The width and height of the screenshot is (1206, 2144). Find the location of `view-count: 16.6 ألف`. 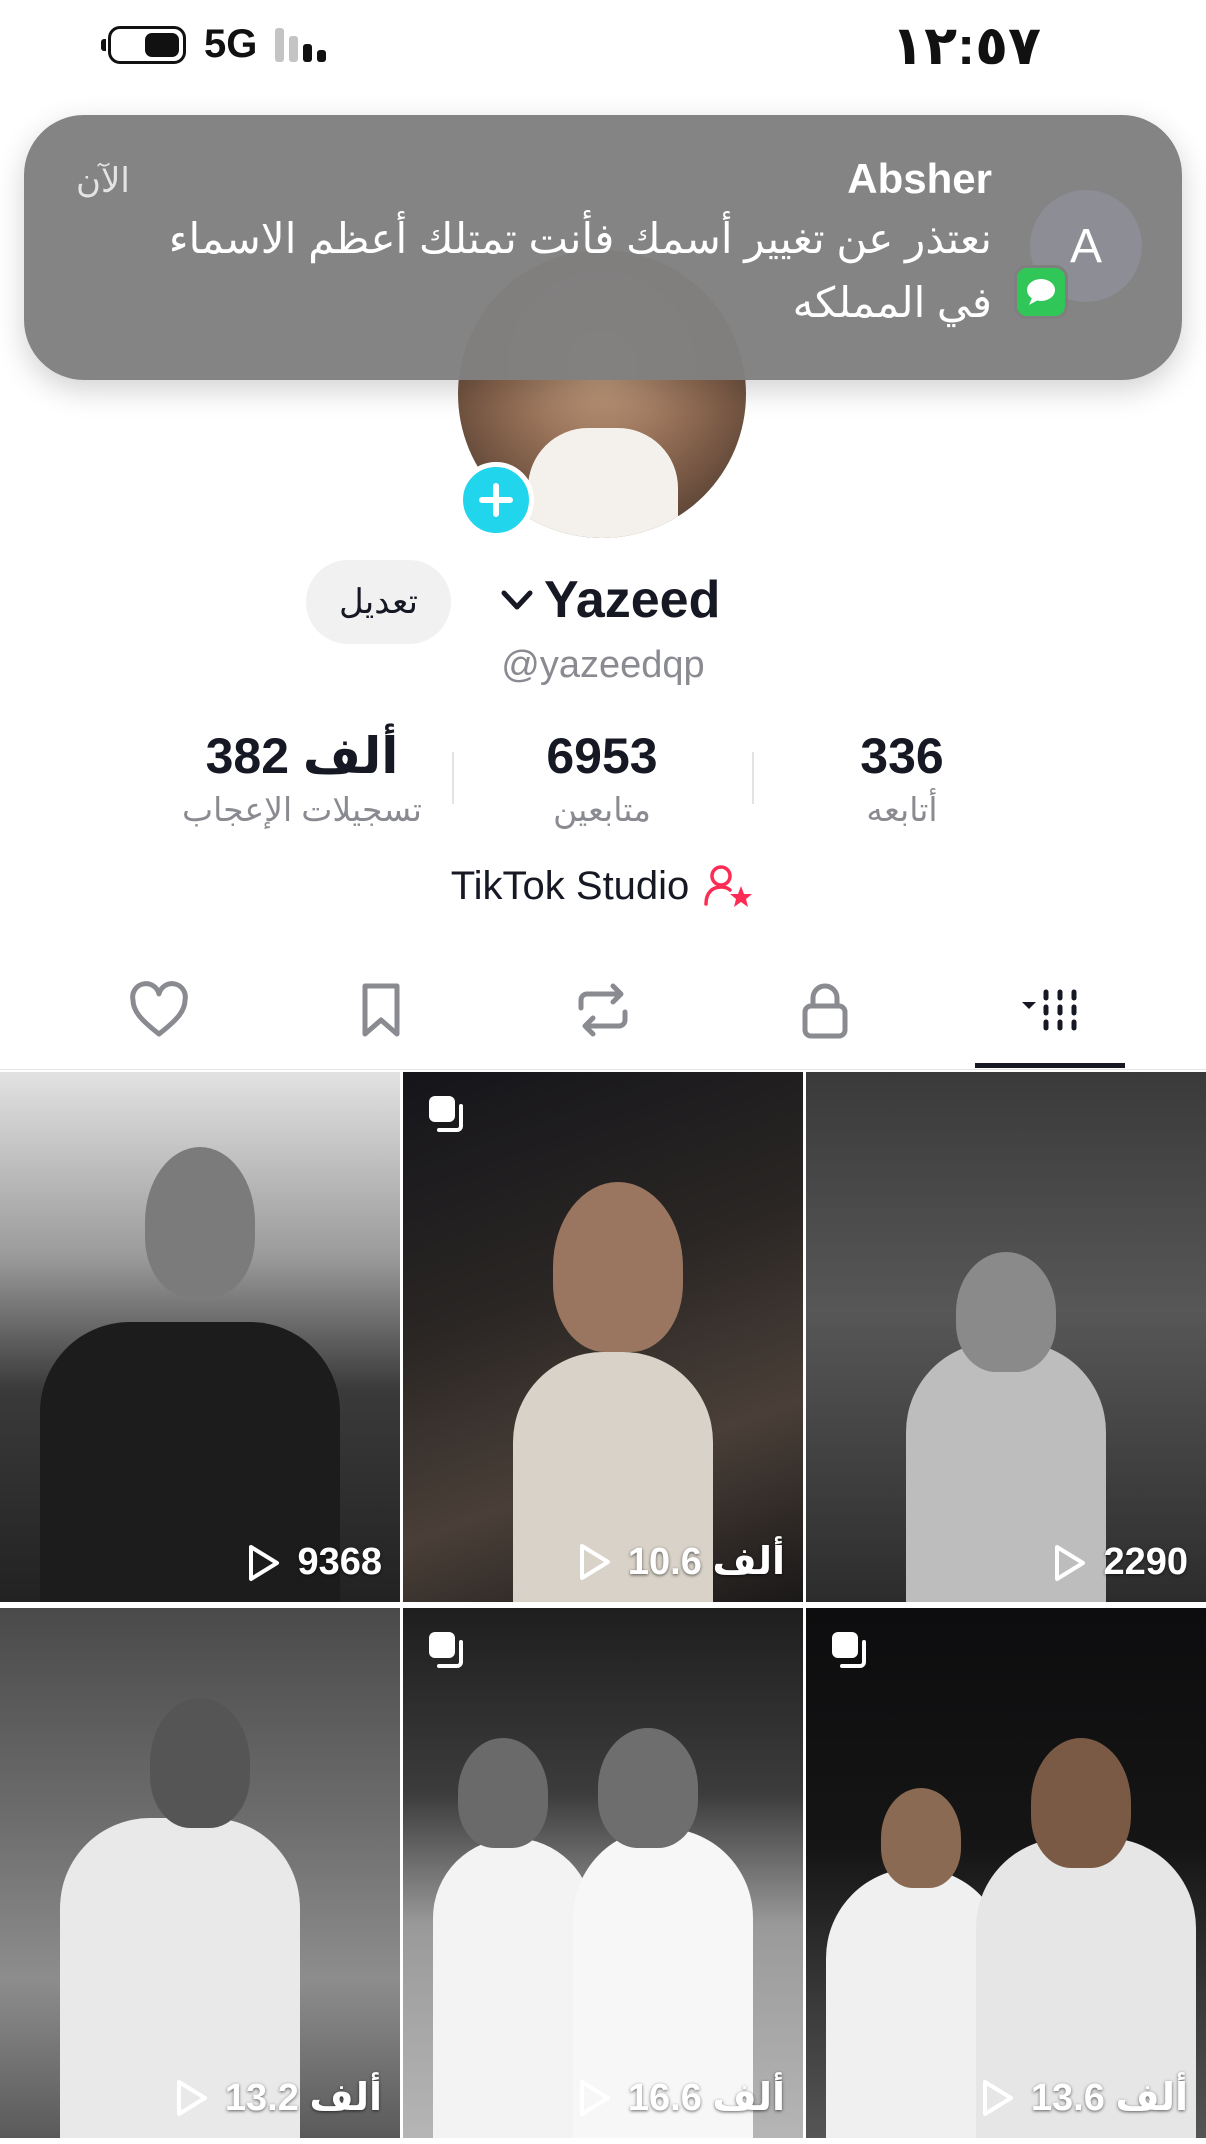

view-count: 16.6 ألف is located at coordinates (680, 2097).